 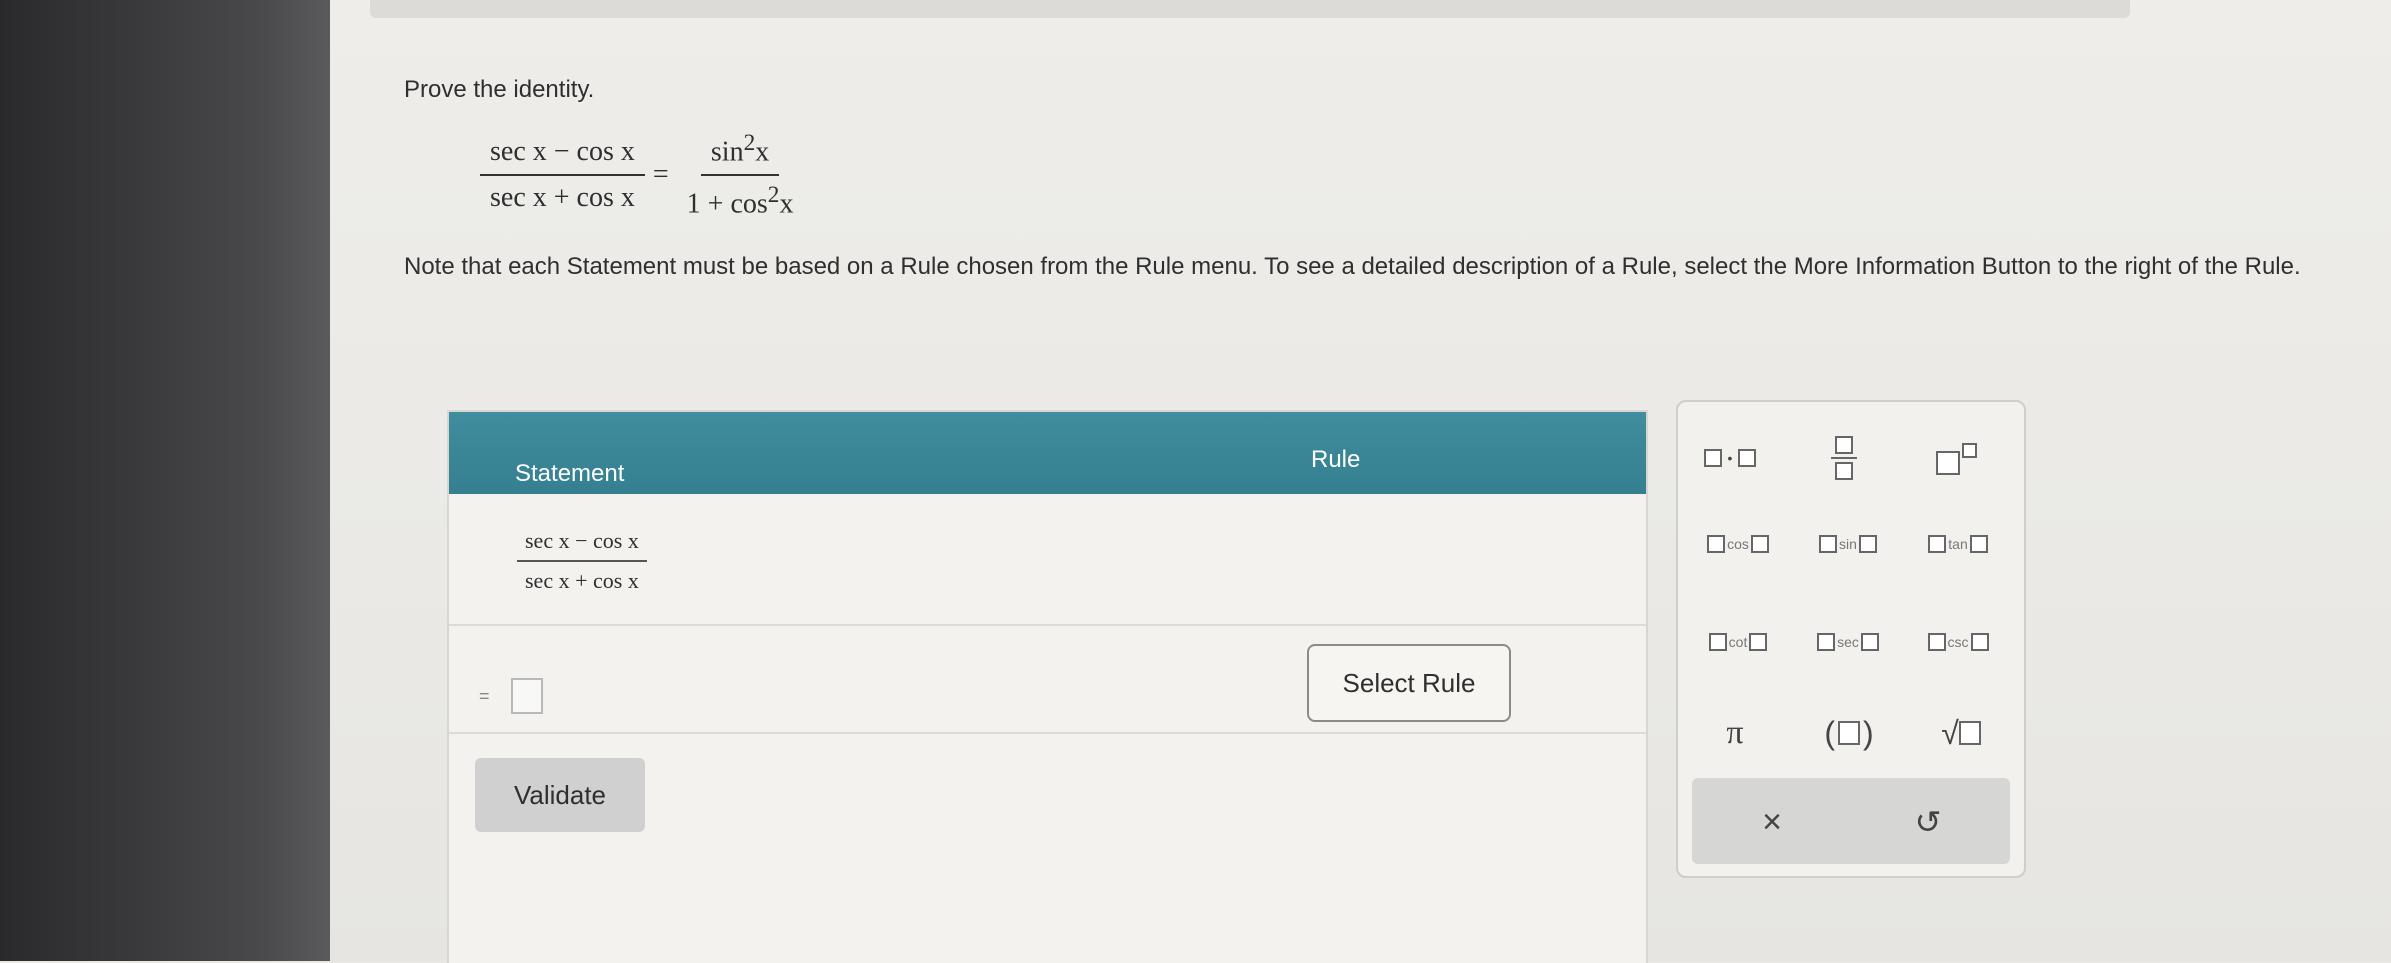 I want to click on sin-label: sin, so click(x=1848, y=544).